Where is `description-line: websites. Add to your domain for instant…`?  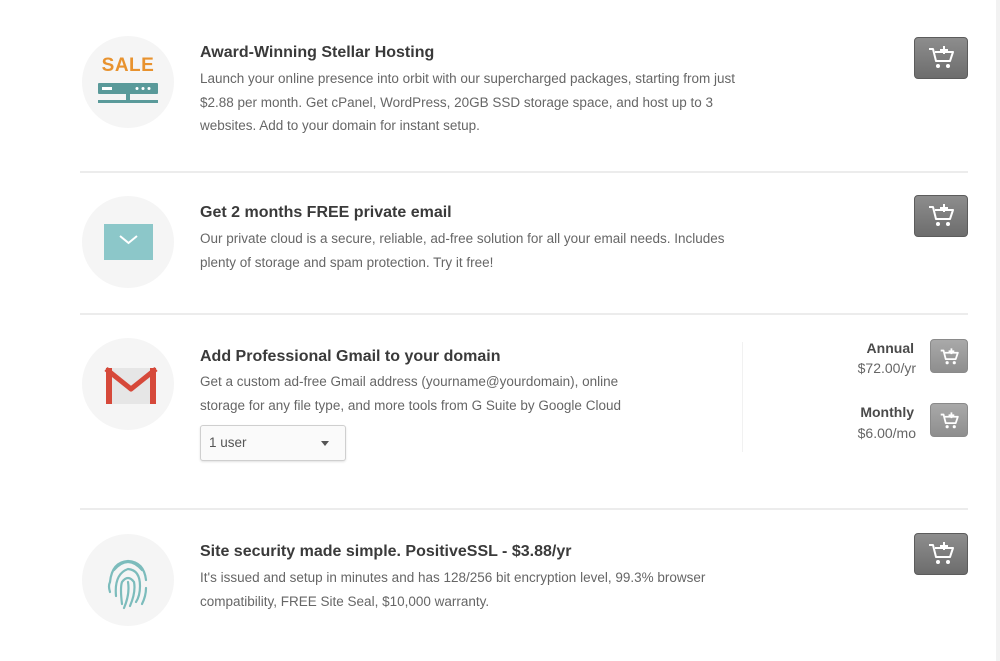
description-line: websites. Add to your domain for instant… is located at coordinates (340, 125).